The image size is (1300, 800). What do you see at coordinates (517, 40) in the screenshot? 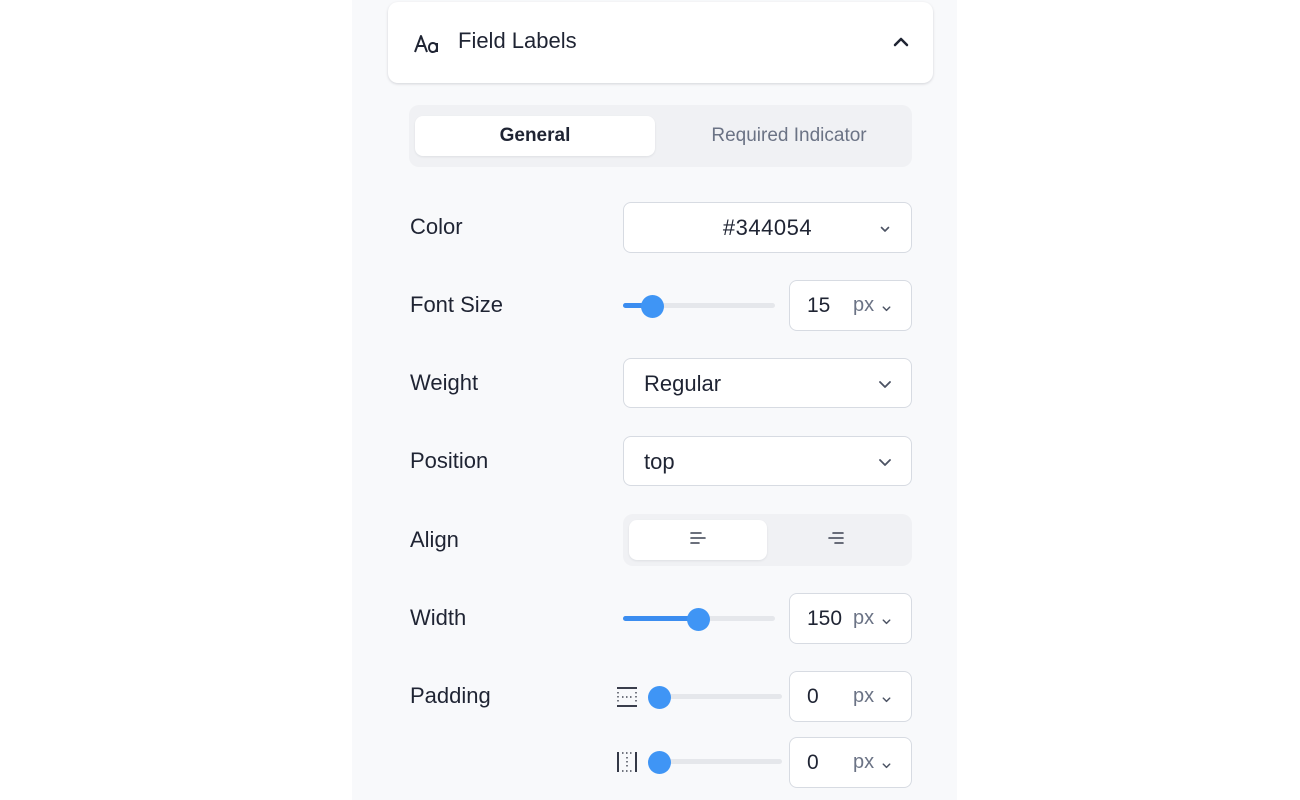
I see `section-title: Field Labels` at bounding box center [517, 40].